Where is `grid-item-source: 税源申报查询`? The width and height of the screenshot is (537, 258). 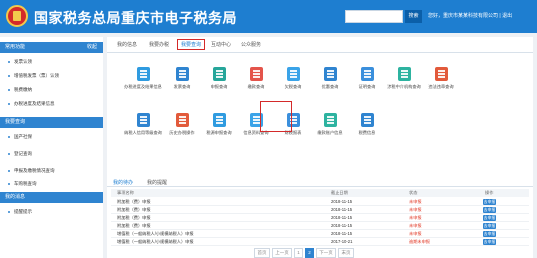
grid-item-source: 税源申报查询 is located at coordinates (219, 132).